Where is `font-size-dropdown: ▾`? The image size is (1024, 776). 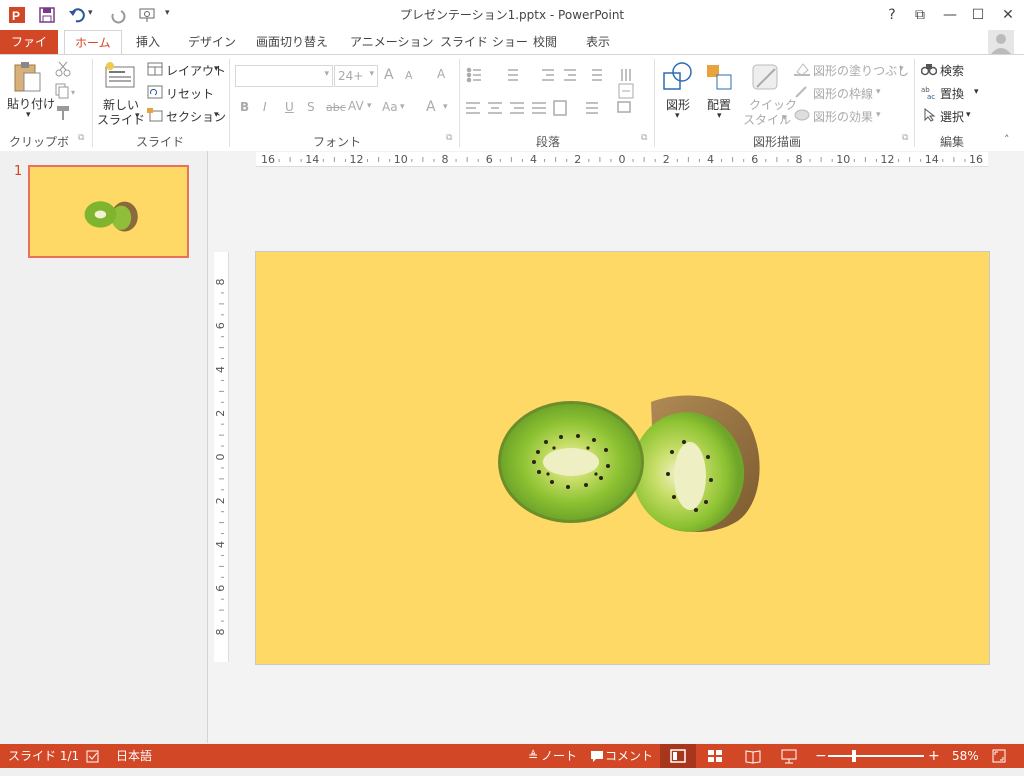 font-size-dropdown: ▾ is located at coordinates (371, 74).